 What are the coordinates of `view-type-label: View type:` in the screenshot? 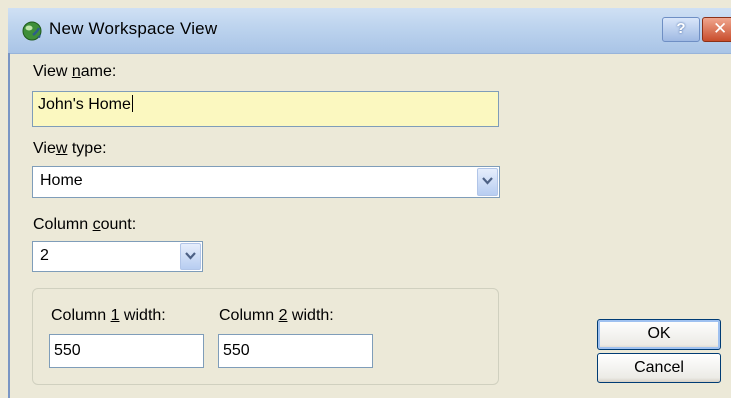 It's located at (70, 148).